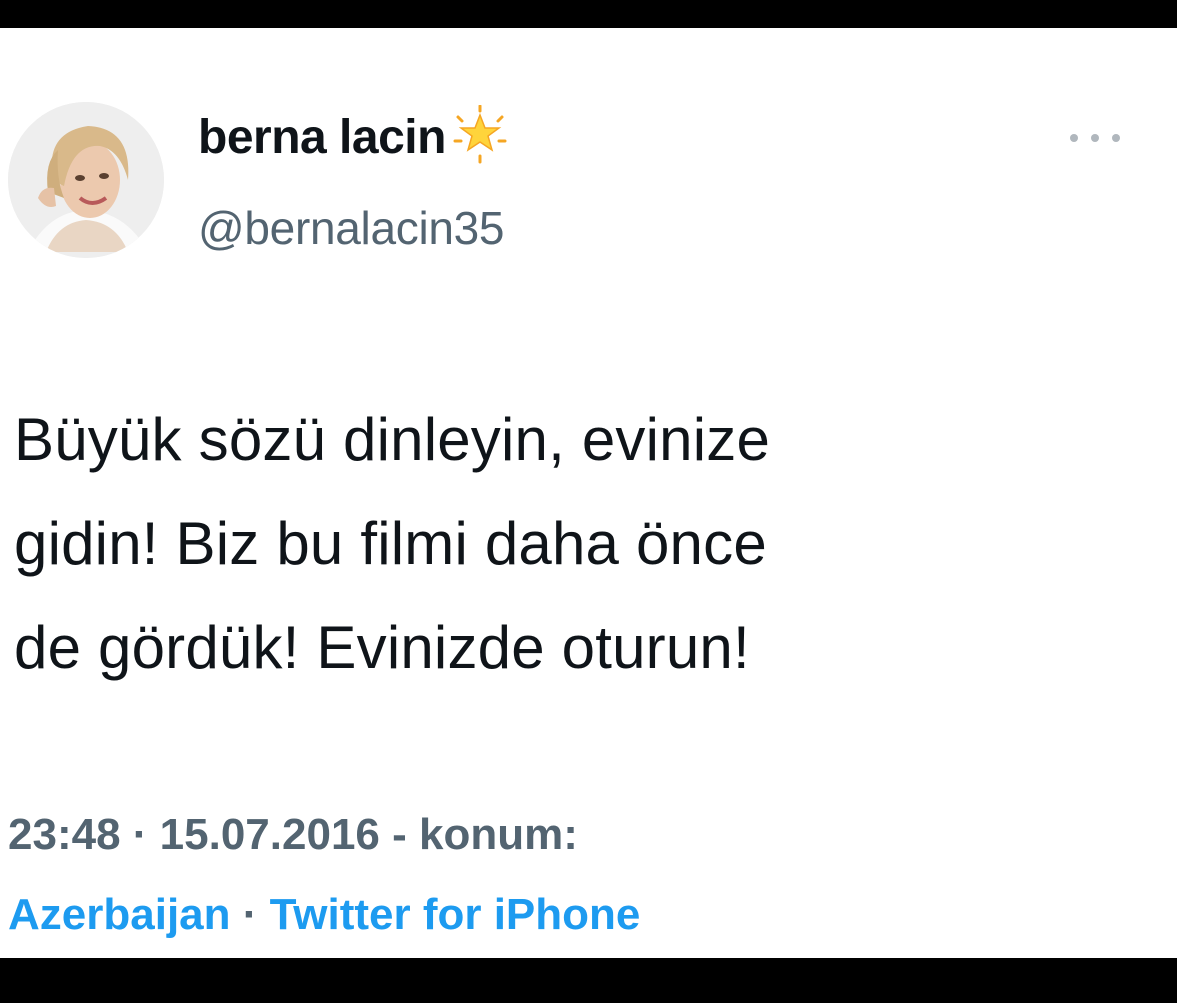  What do you see at coordinates (455, 914) in the screenshot?
I see `source-client-link: Twitter for iPhone` at bounding box center [455, 914].